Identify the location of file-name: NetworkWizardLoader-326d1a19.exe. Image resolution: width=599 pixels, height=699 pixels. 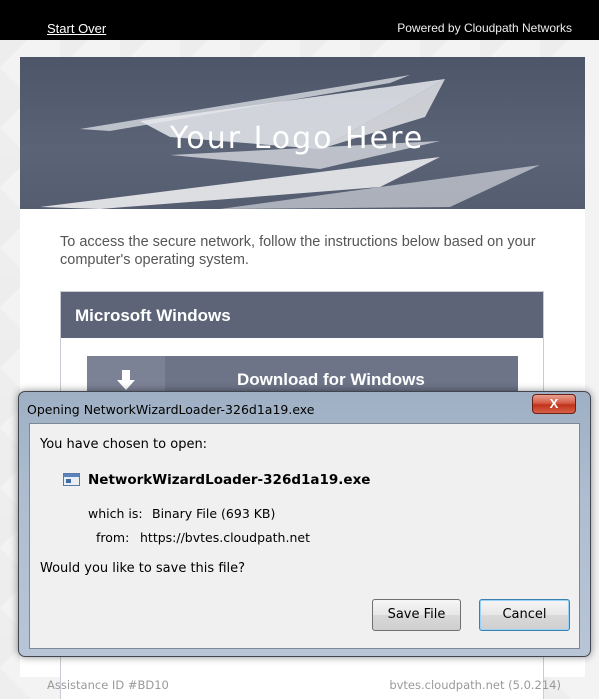
(229, 480).